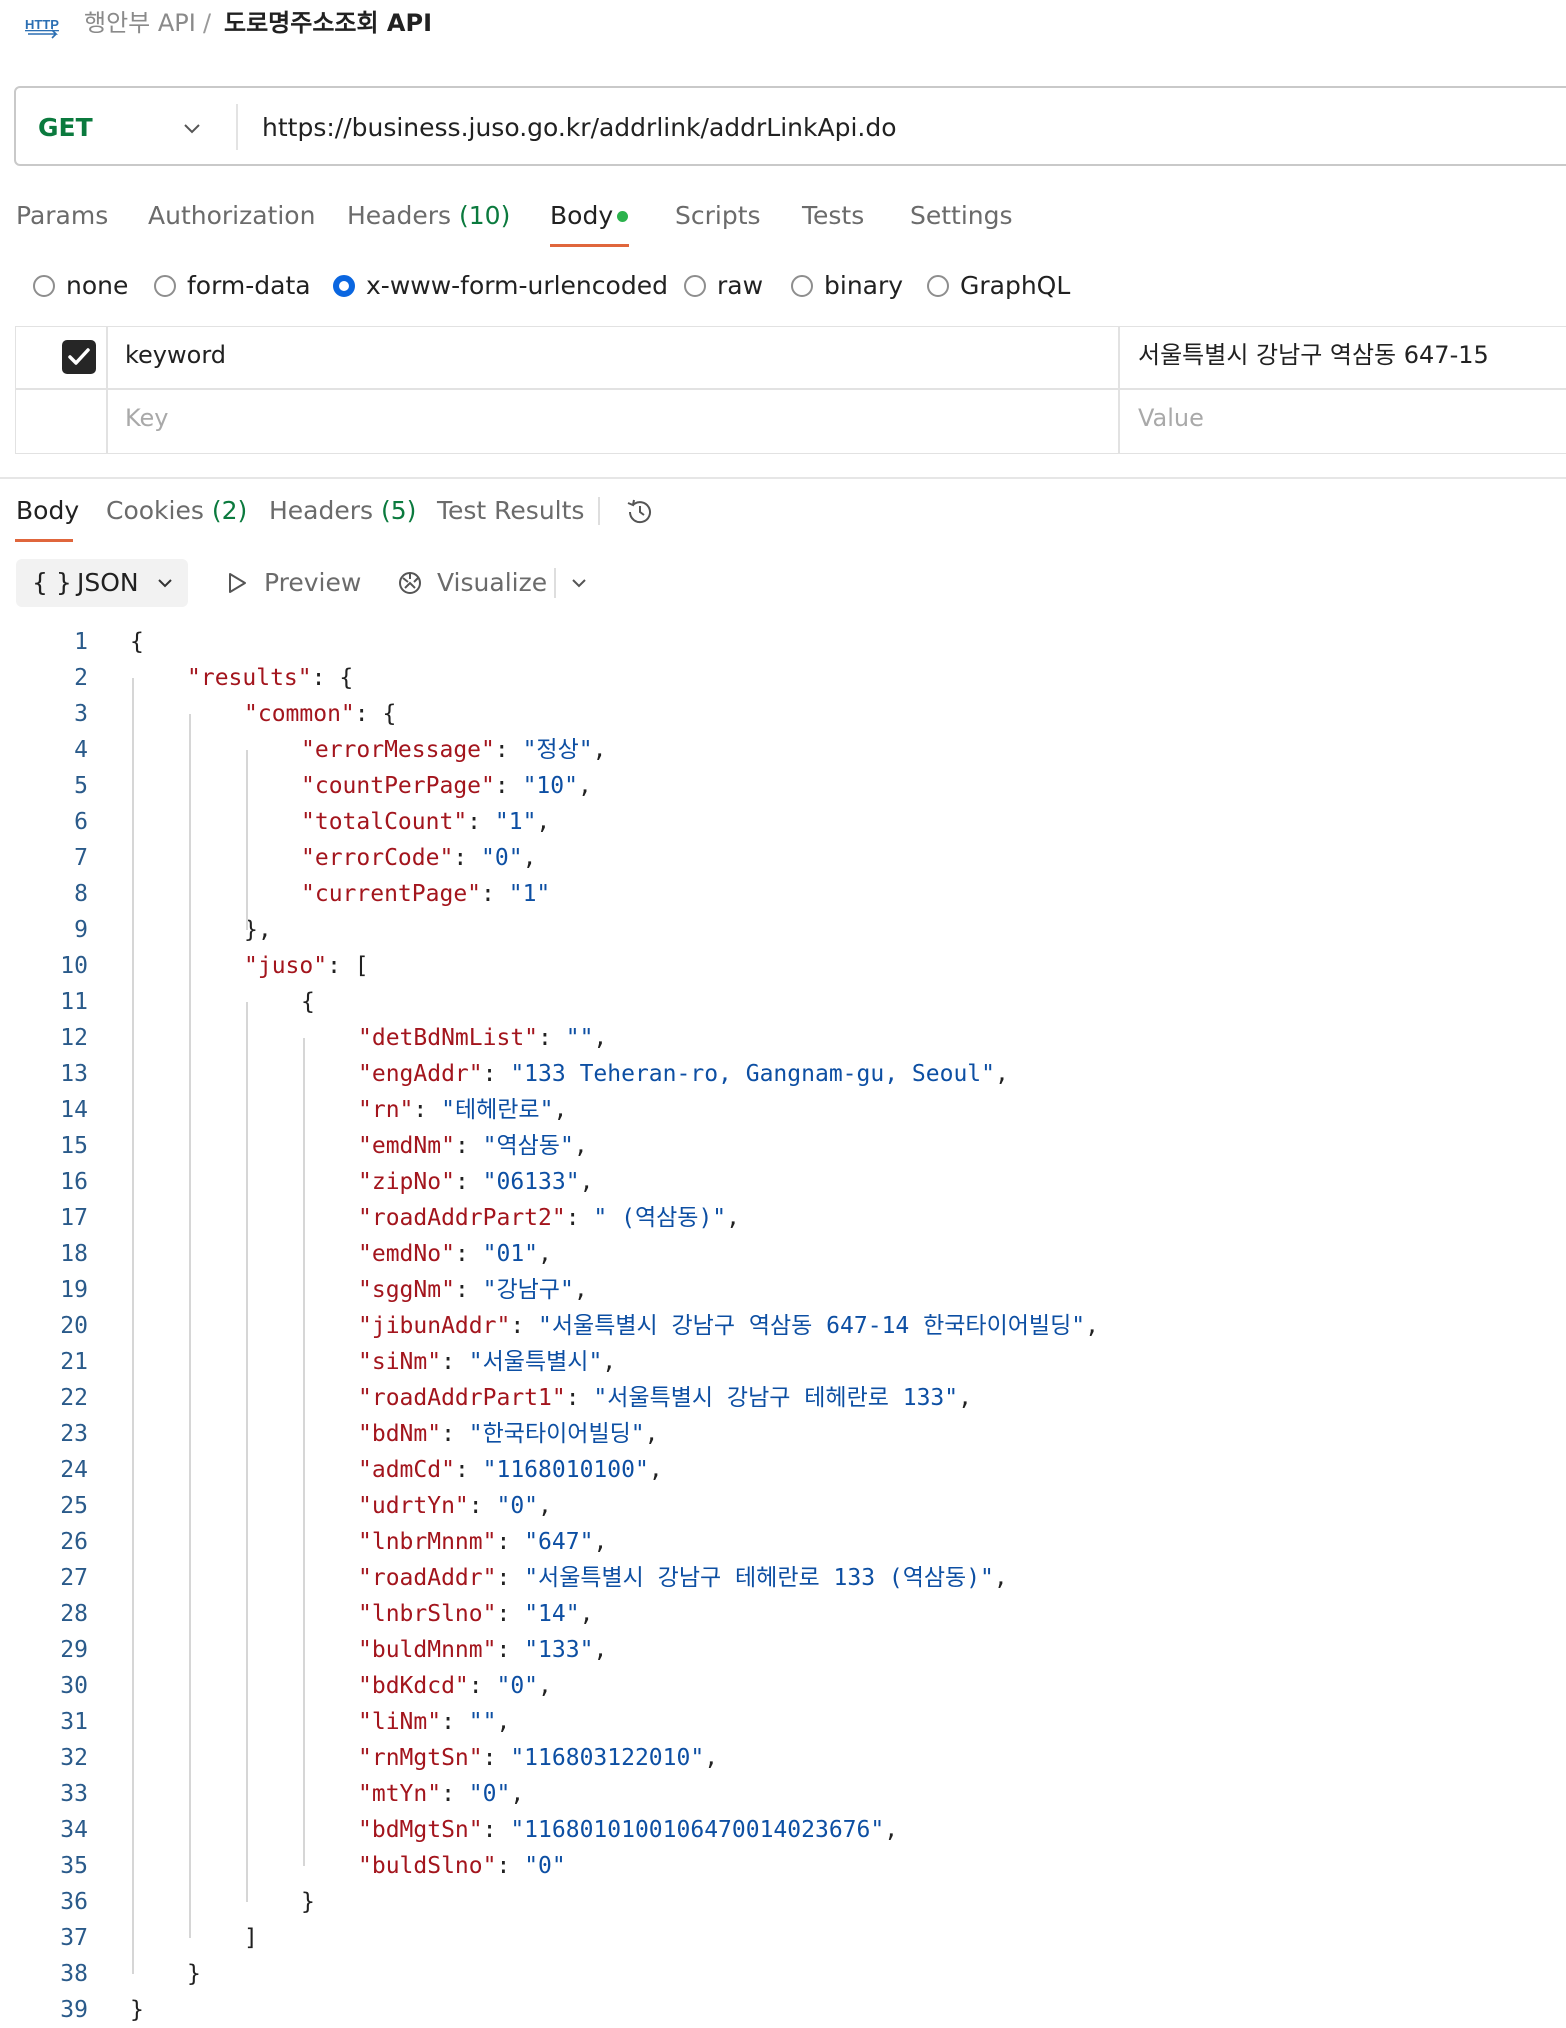  Describe the element at coordinates (81, 678) in the screenshot. I see `line-number: 2` at that location.